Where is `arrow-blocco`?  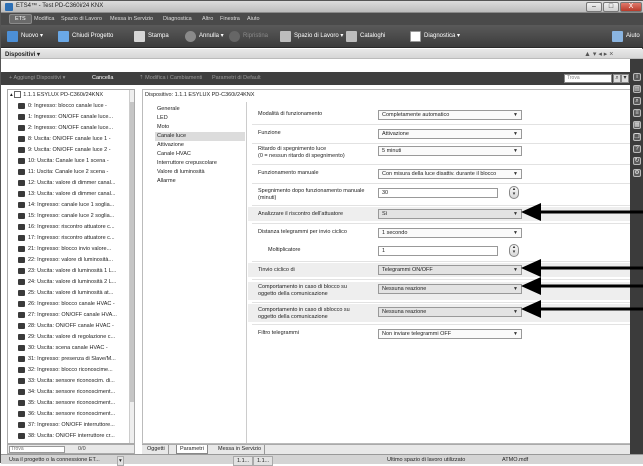
arrow-blocco is located at coordinates (582, 286).